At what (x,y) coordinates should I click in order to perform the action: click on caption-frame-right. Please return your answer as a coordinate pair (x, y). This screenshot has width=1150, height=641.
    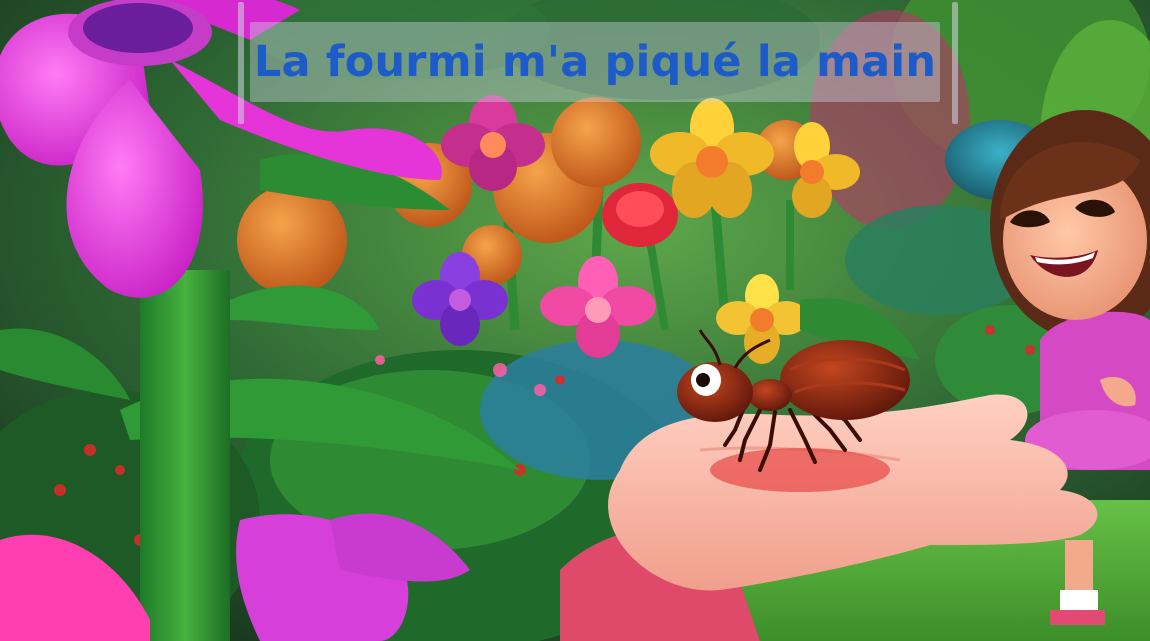
    Looking at the image, I should click on (955, 63).